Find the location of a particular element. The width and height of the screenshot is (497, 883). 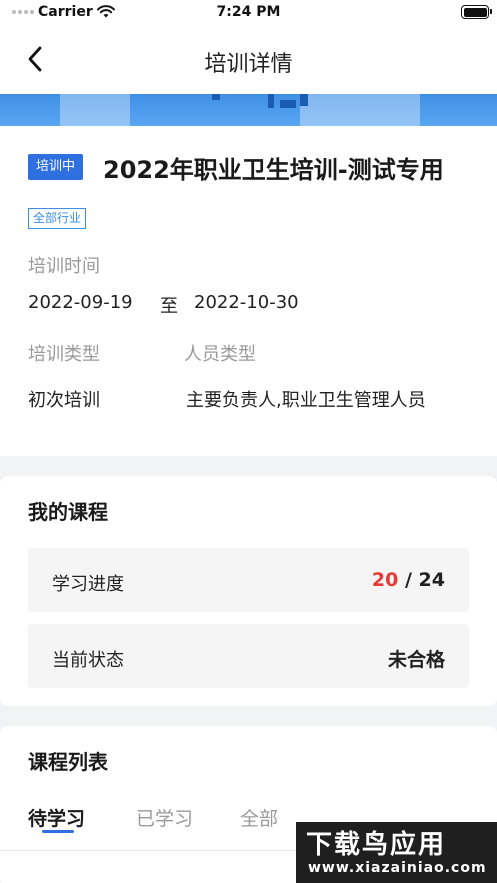

course-list-title: 课程列表 is located at coordinates (68, 762).